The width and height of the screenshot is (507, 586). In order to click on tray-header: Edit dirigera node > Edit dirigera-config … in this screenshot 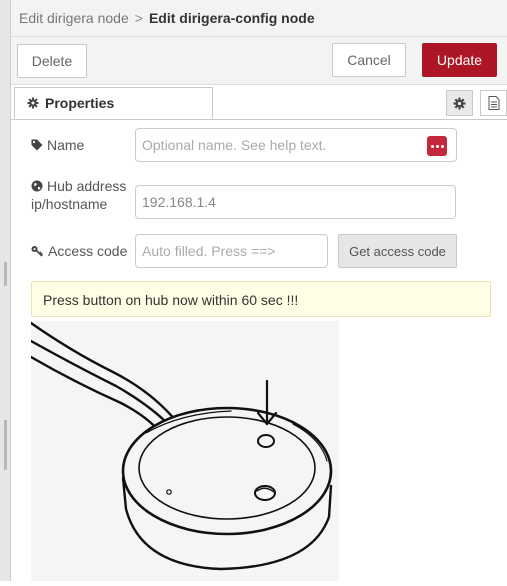, I will do `click(259, 18)`.